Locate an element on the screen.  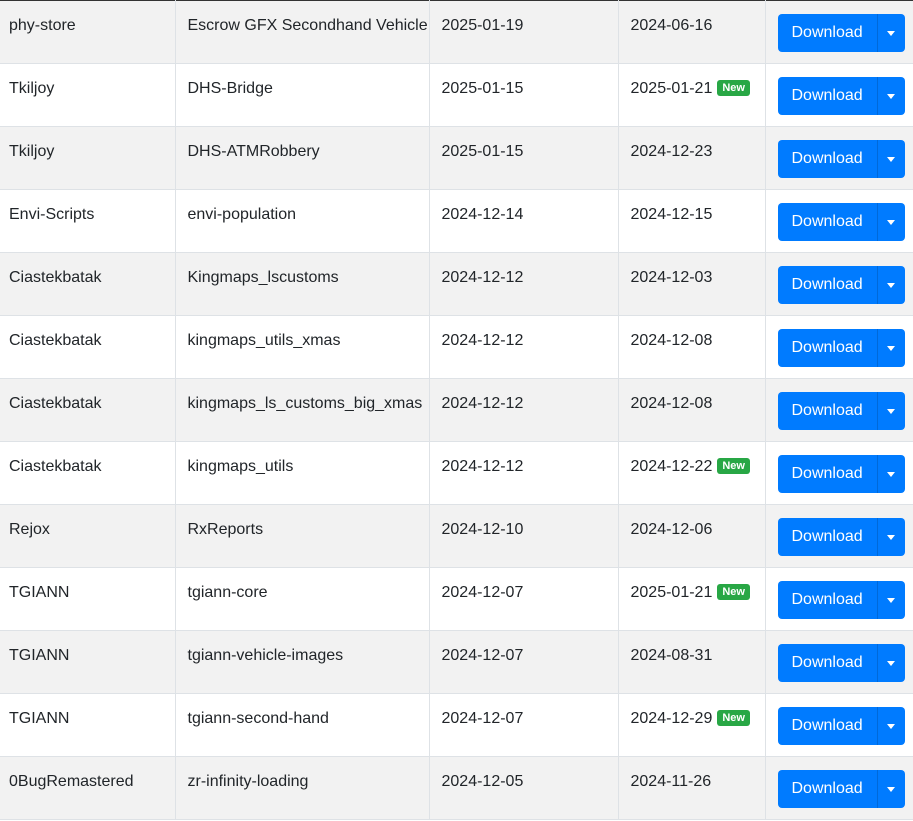
released-date-text: 2024-12-12 is located at coordinates (482, 403).